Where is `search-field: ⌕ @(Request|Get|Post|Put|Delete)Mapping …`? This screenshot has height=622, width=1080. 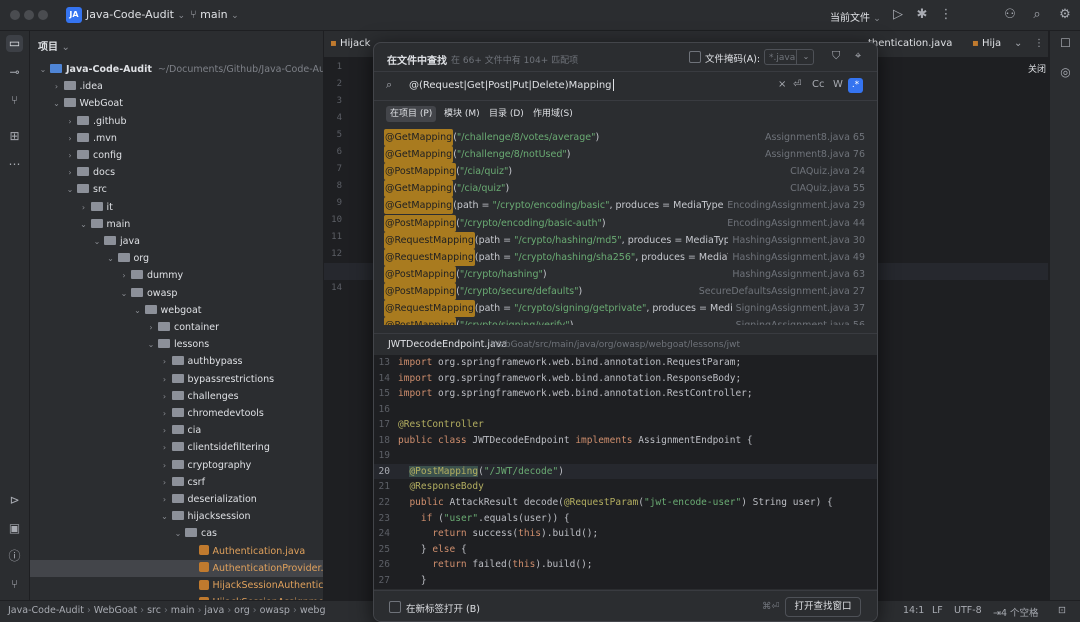
search-field: ⌕ @(Request|Get|Post|Put|Delete)Mapping … is located at coordinates (625, 86).